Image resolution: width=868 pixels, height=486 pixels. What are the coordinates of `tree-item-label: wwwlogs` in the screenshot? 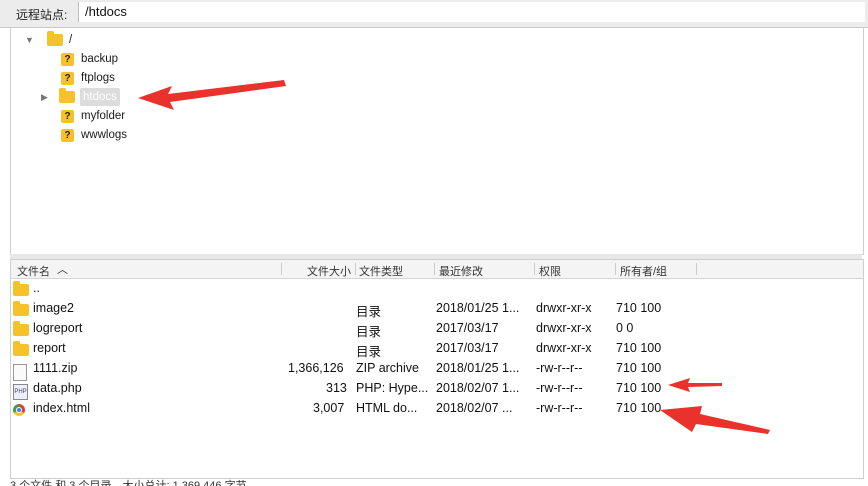 It's located at (104, 135).